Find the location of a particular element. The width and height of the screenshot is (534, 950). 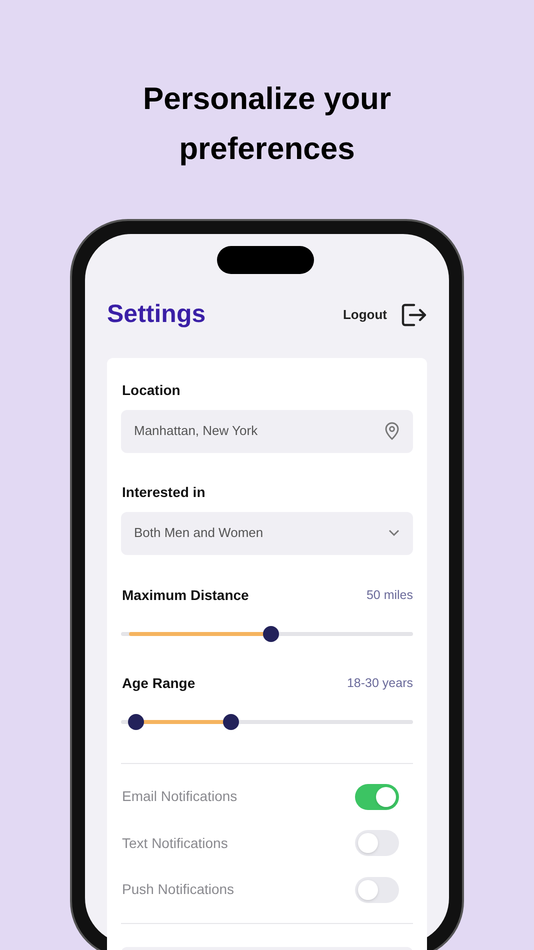

field-label: Interested in is located at coordinates (163, 492).